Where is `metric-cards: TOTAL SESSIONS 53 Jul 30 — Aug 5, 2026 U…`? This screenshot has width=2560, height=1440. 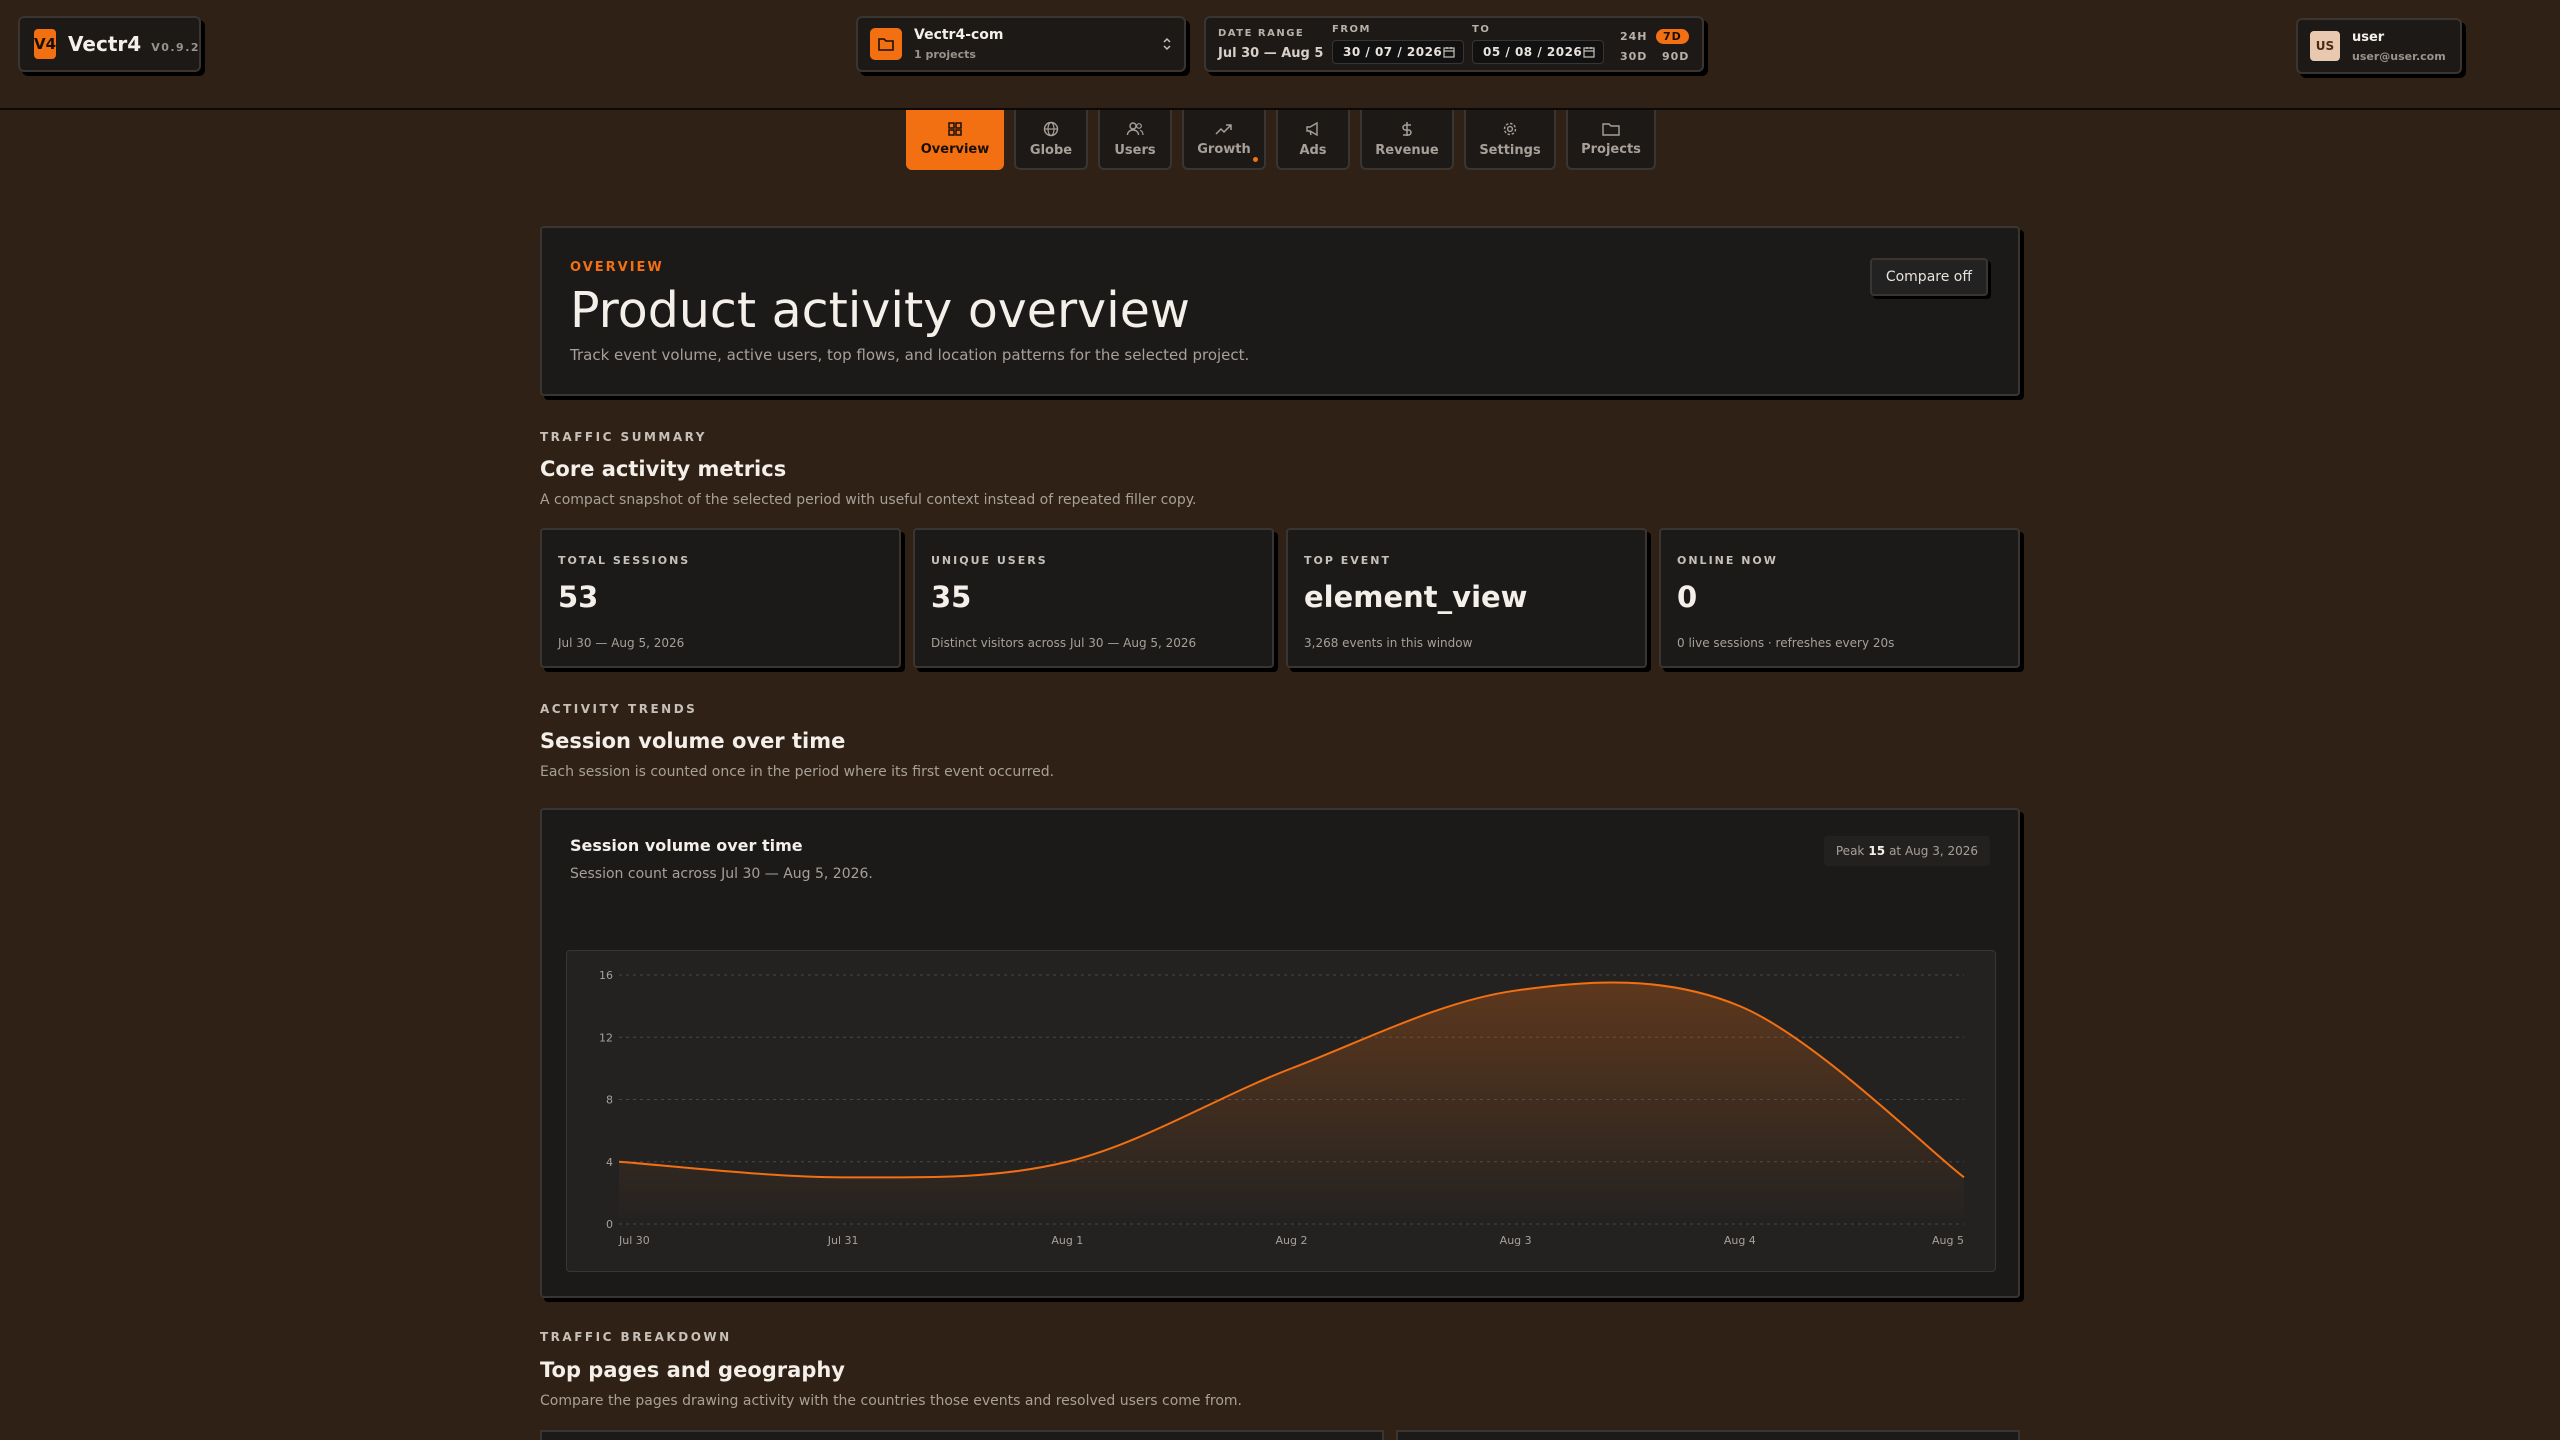 metric-cards: TOTAL SESSIONS 53 Jul 30 — Aug 5, 2026 U… is located at coordinates (1280, 598).